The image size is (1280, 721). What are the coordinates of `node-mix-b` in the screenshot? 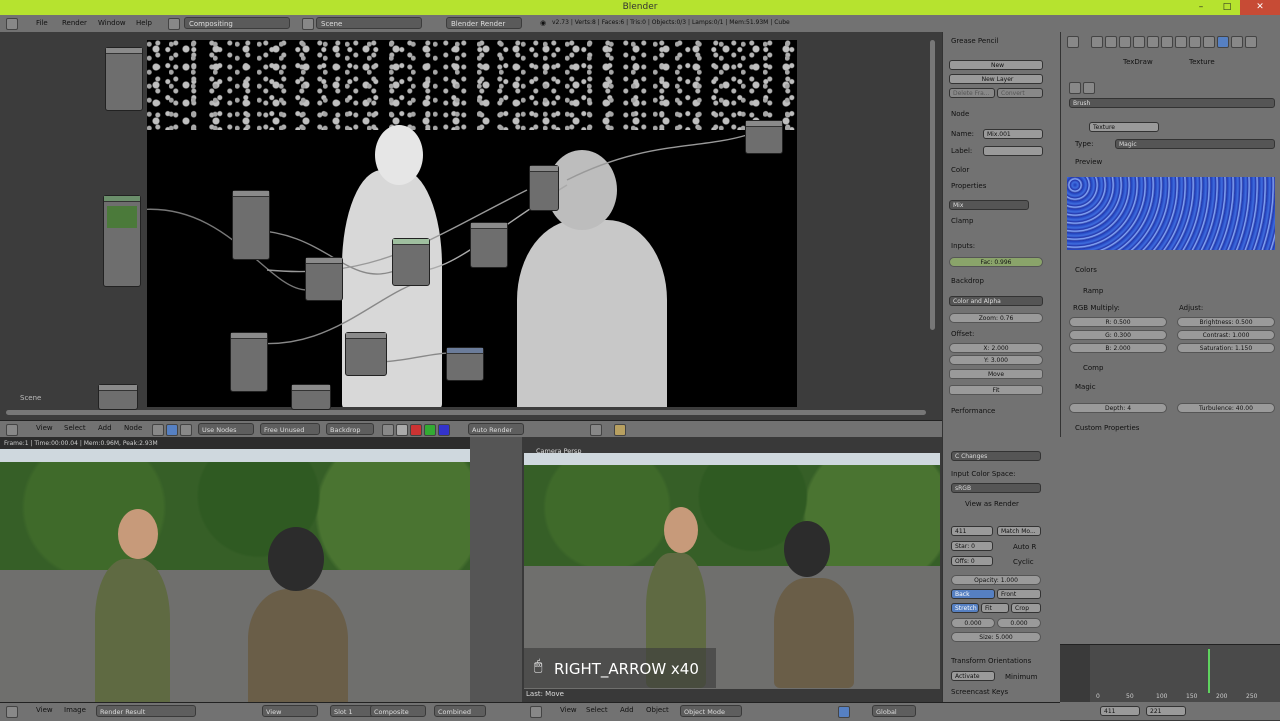 It's located at (489, 245).